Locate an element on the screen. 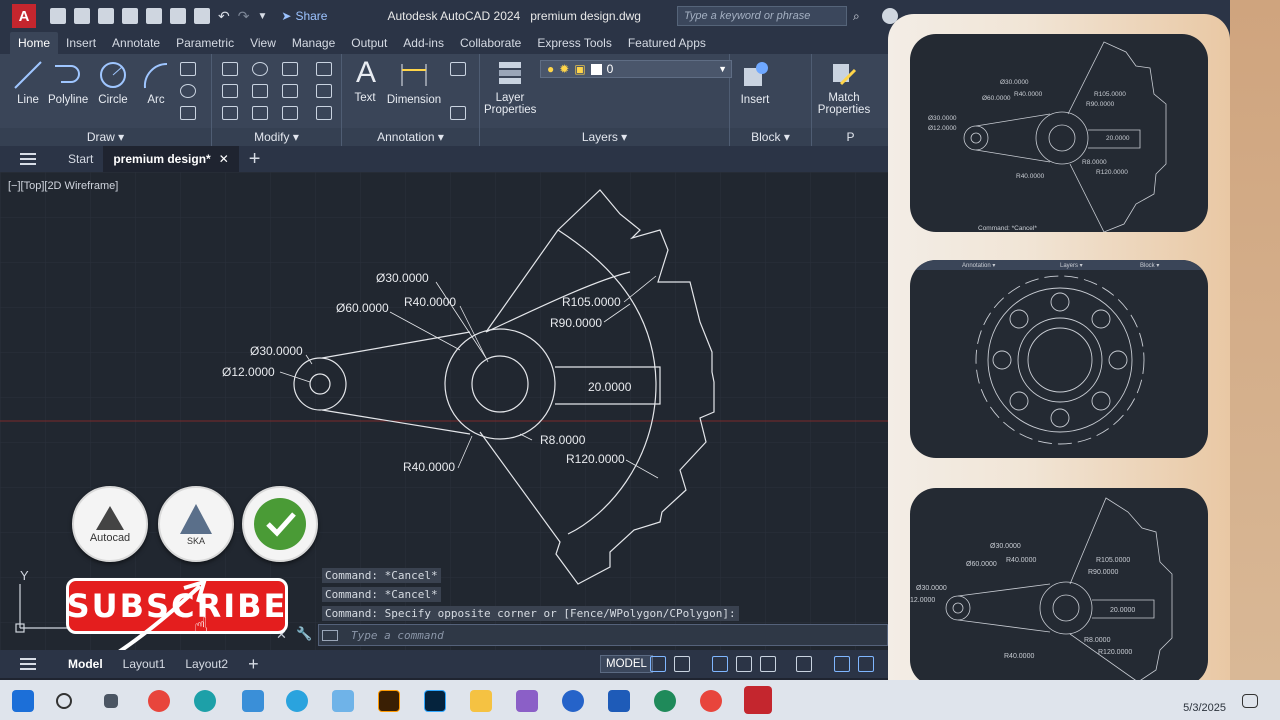 This screenshot has width=1280, height=720. visual-studio-icon is located at coordinates (527, 701).